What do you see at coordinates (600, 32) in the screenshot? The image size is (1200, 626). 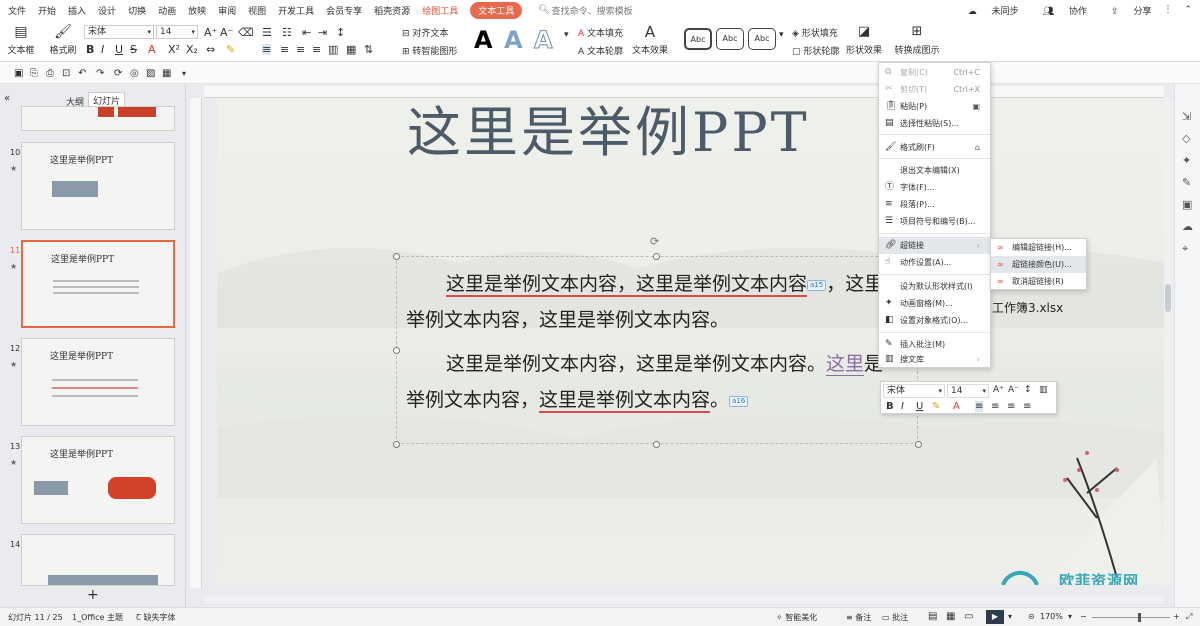 I see `text-fill-button: A 文本填充` at bounding box center [600, 32].